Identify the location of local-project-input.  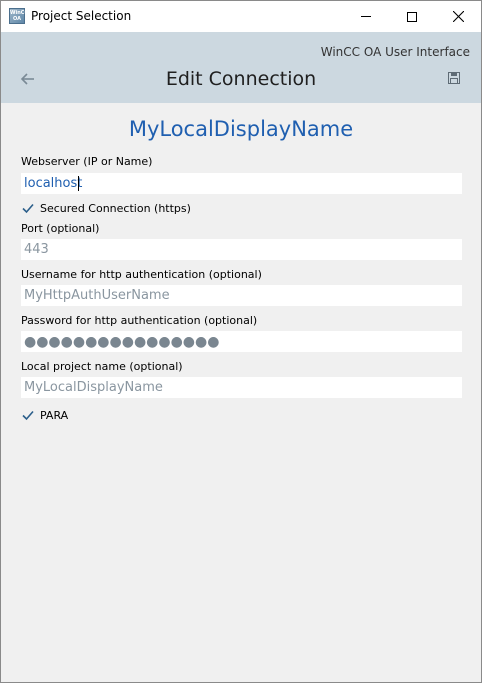
(241, 387).